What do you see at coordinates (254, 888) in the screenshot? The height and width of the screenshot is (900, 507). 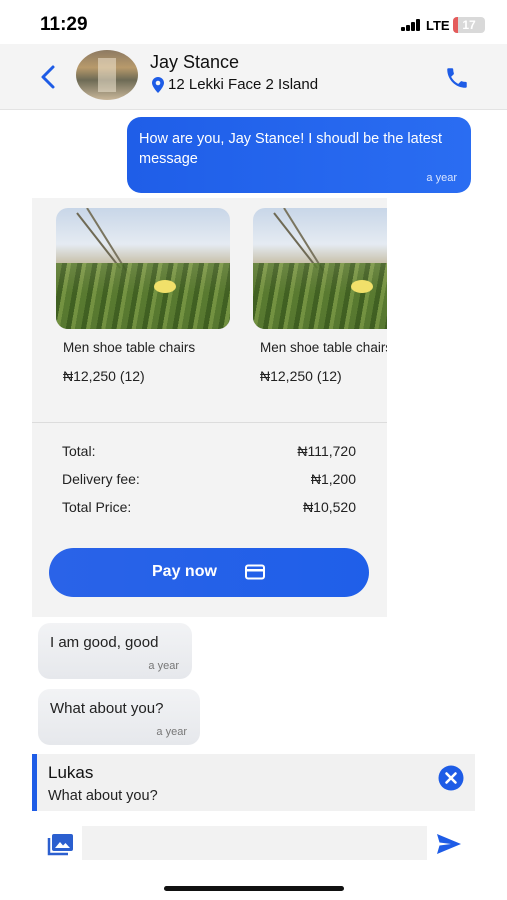 I see `home-indicator` at bounding box center [254, 888].